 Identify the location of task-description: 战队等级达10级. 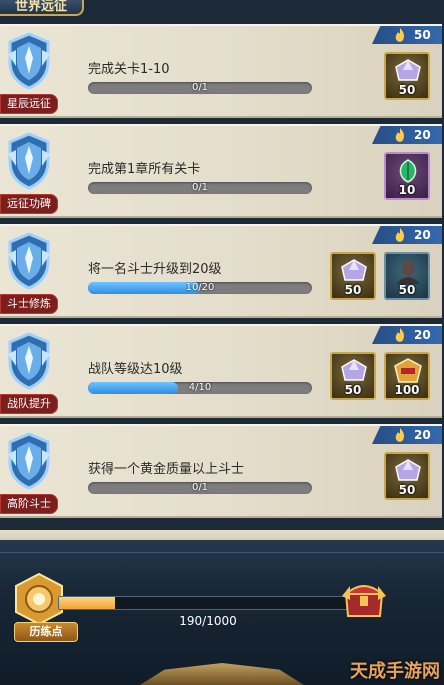
(135, 369).